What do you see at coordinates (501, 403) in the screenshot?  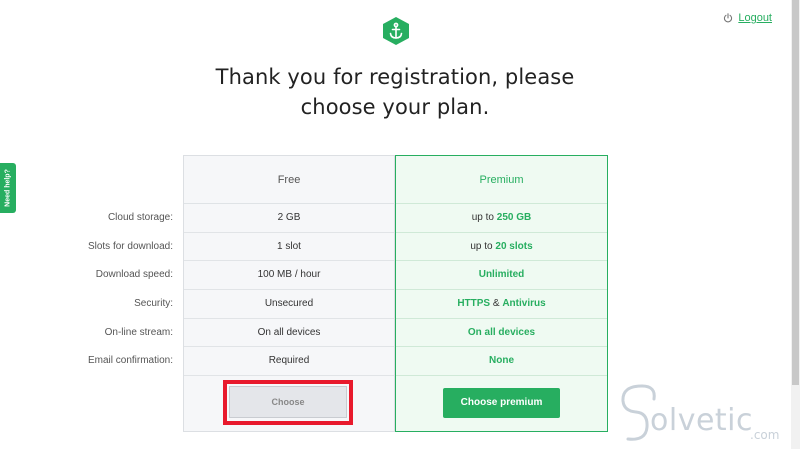 I see `choose-premium-button: Choose premium` at bounding box center [501, 403].